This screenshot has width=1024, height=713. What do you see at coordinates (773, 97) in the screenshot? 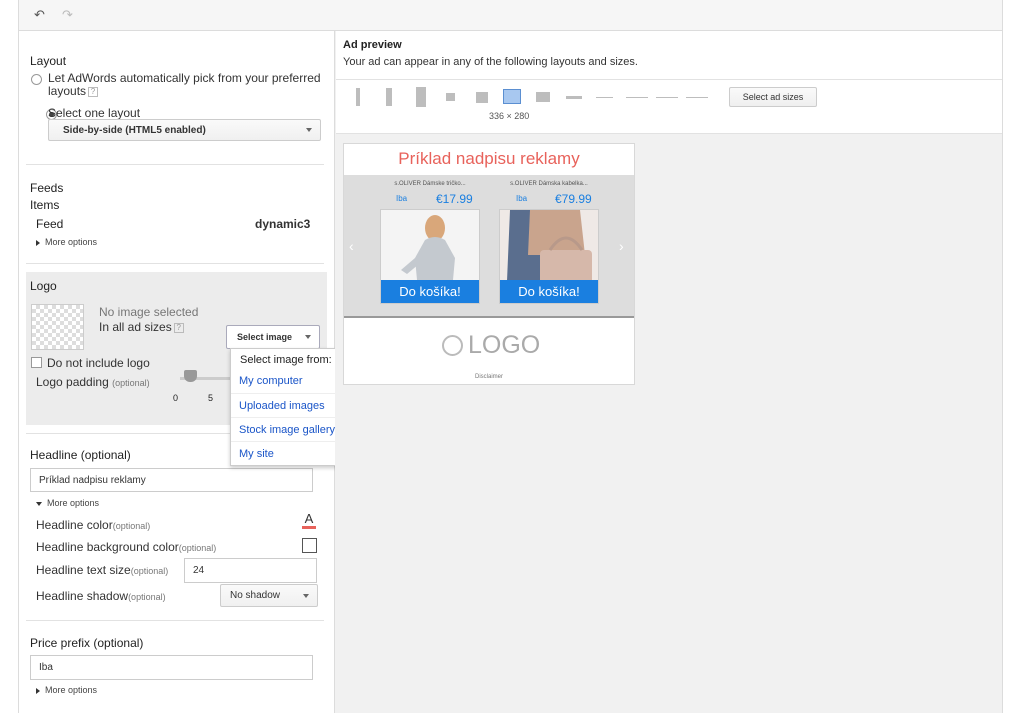
I see `select-ad-sizes-button: Select ad sizes` at bounding box center [773, 97].